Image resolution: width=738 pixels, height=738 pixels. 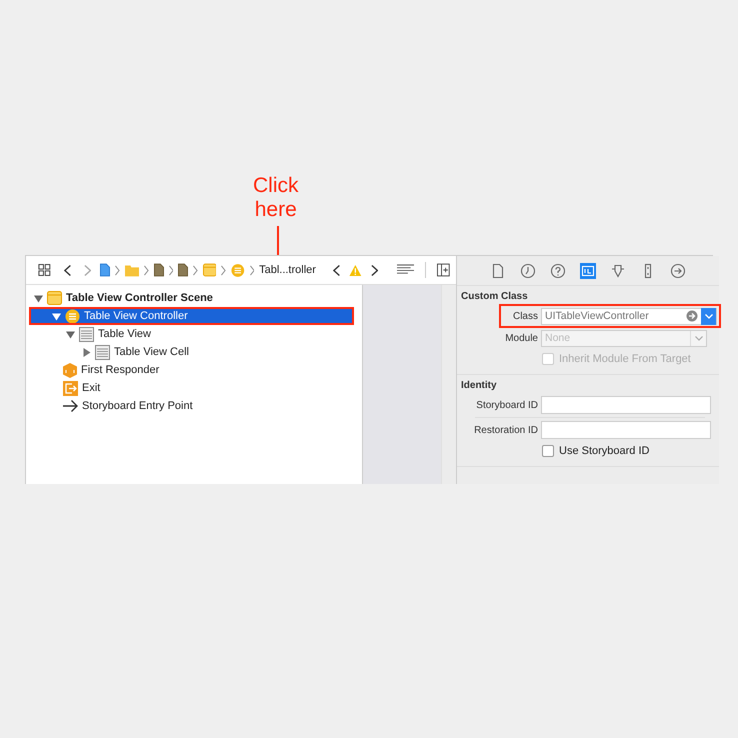 I want to click on tree-item: First Responder, so click(x=193, y=370).